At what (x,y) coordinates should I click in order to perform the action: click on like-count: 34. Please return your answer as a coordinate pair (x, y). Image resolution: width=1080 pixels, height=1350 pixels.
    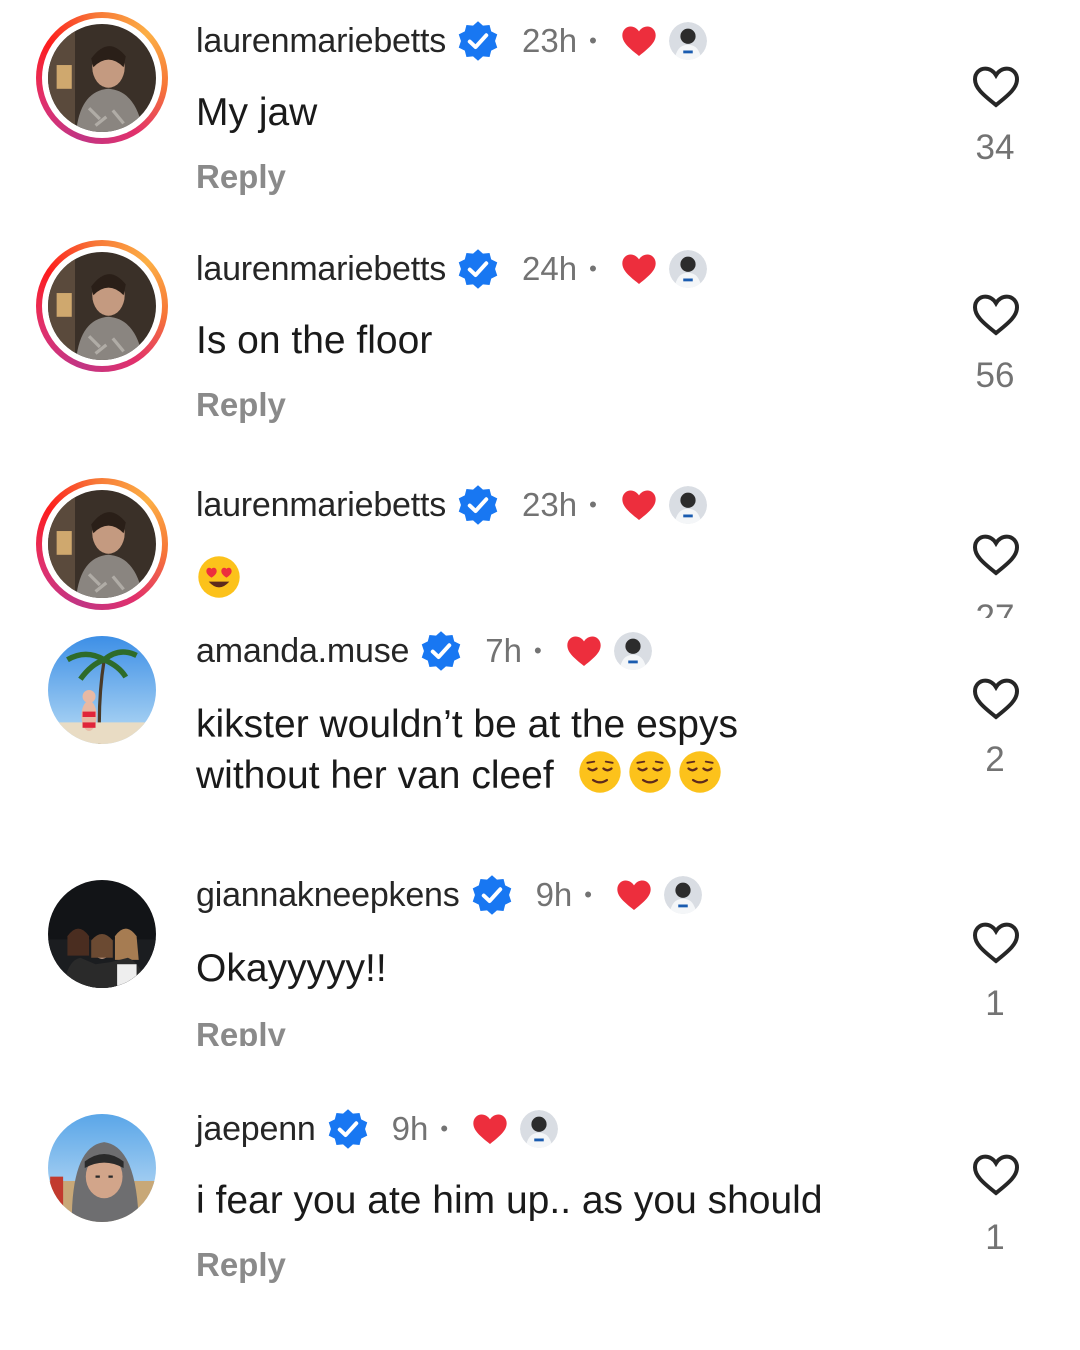
    Looking at the image, I should click on (995, 147).